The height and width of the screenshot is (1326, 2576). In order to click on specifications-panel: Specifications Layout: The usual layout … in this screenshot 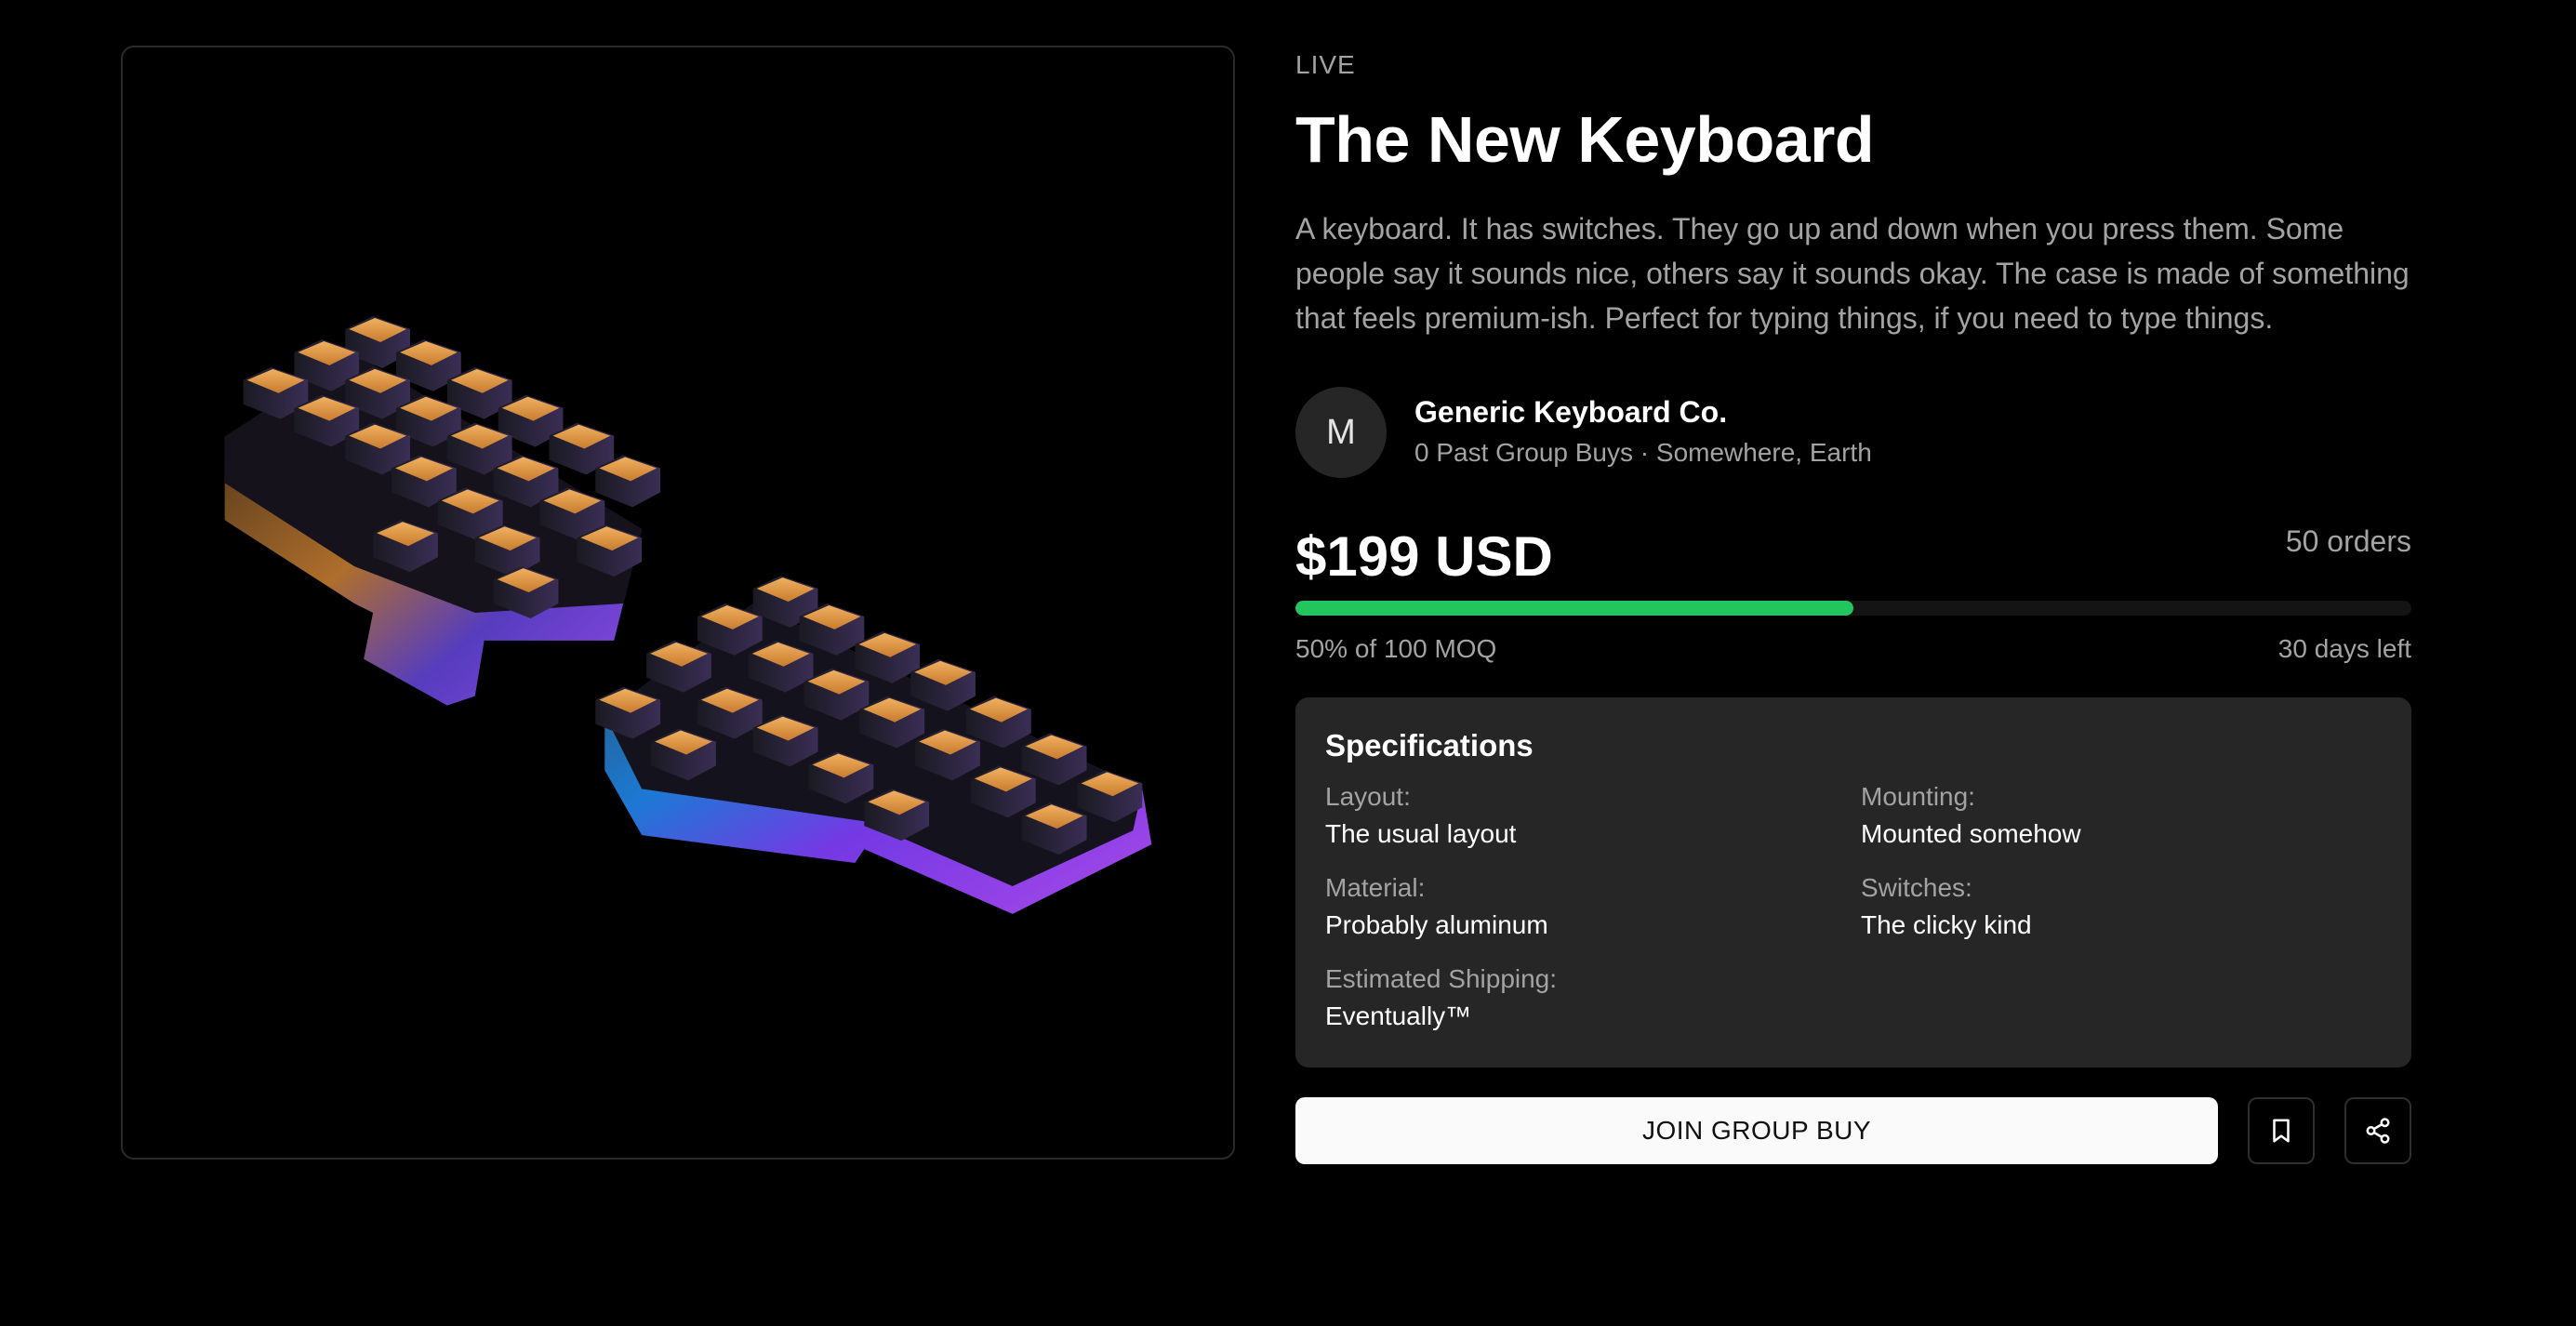, I will do `click(1853, 882)`.